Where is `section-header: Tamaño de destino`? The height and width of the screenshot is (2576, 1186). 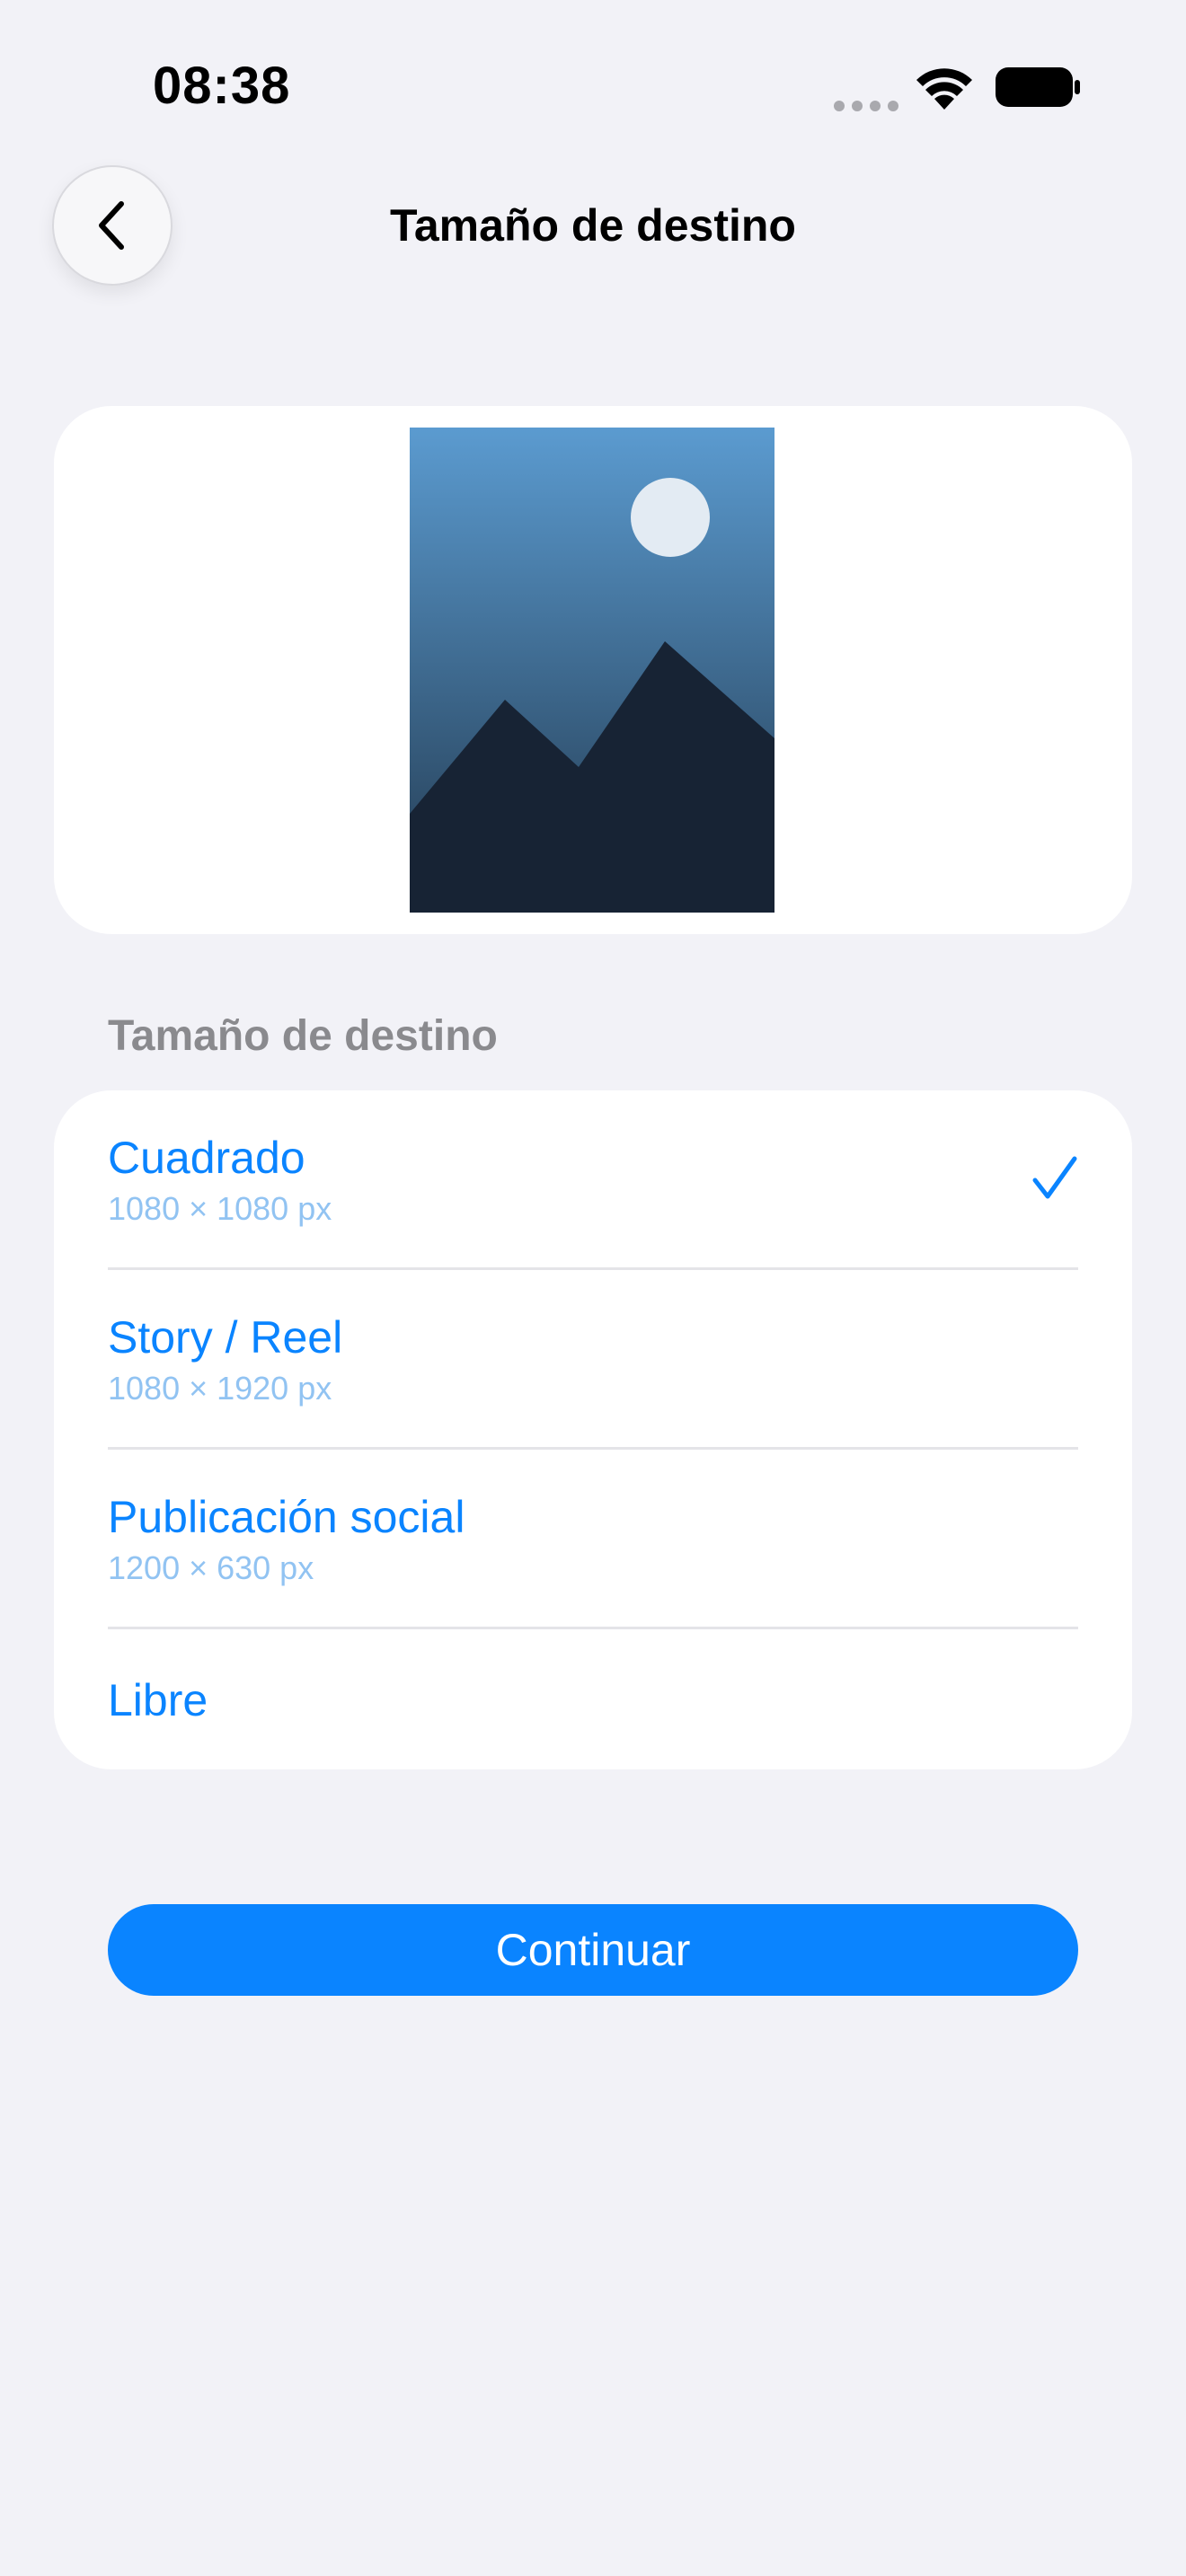
section-header: Tamaño de destino is located at coordinates (303, 1036).